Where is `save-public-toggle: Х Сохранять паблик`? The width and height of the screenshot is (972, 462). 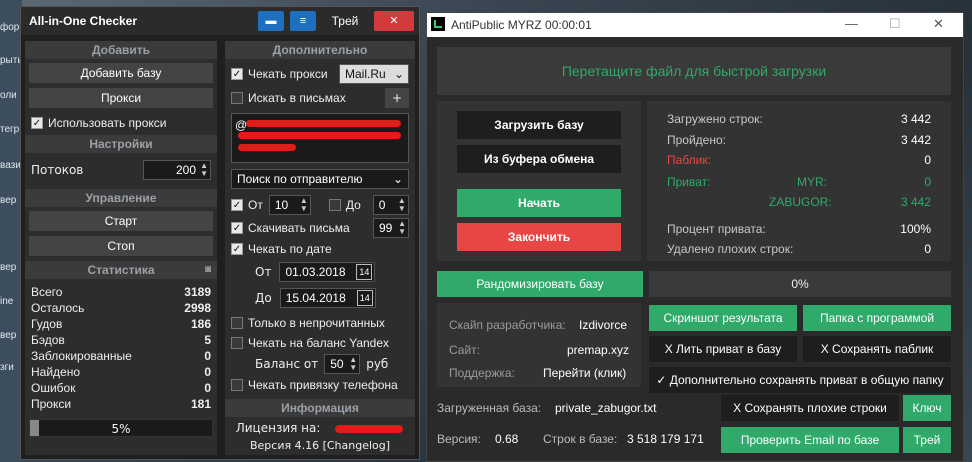 save-public-toggle: Х Сохранять паблик is located at coordinates (877, 349).